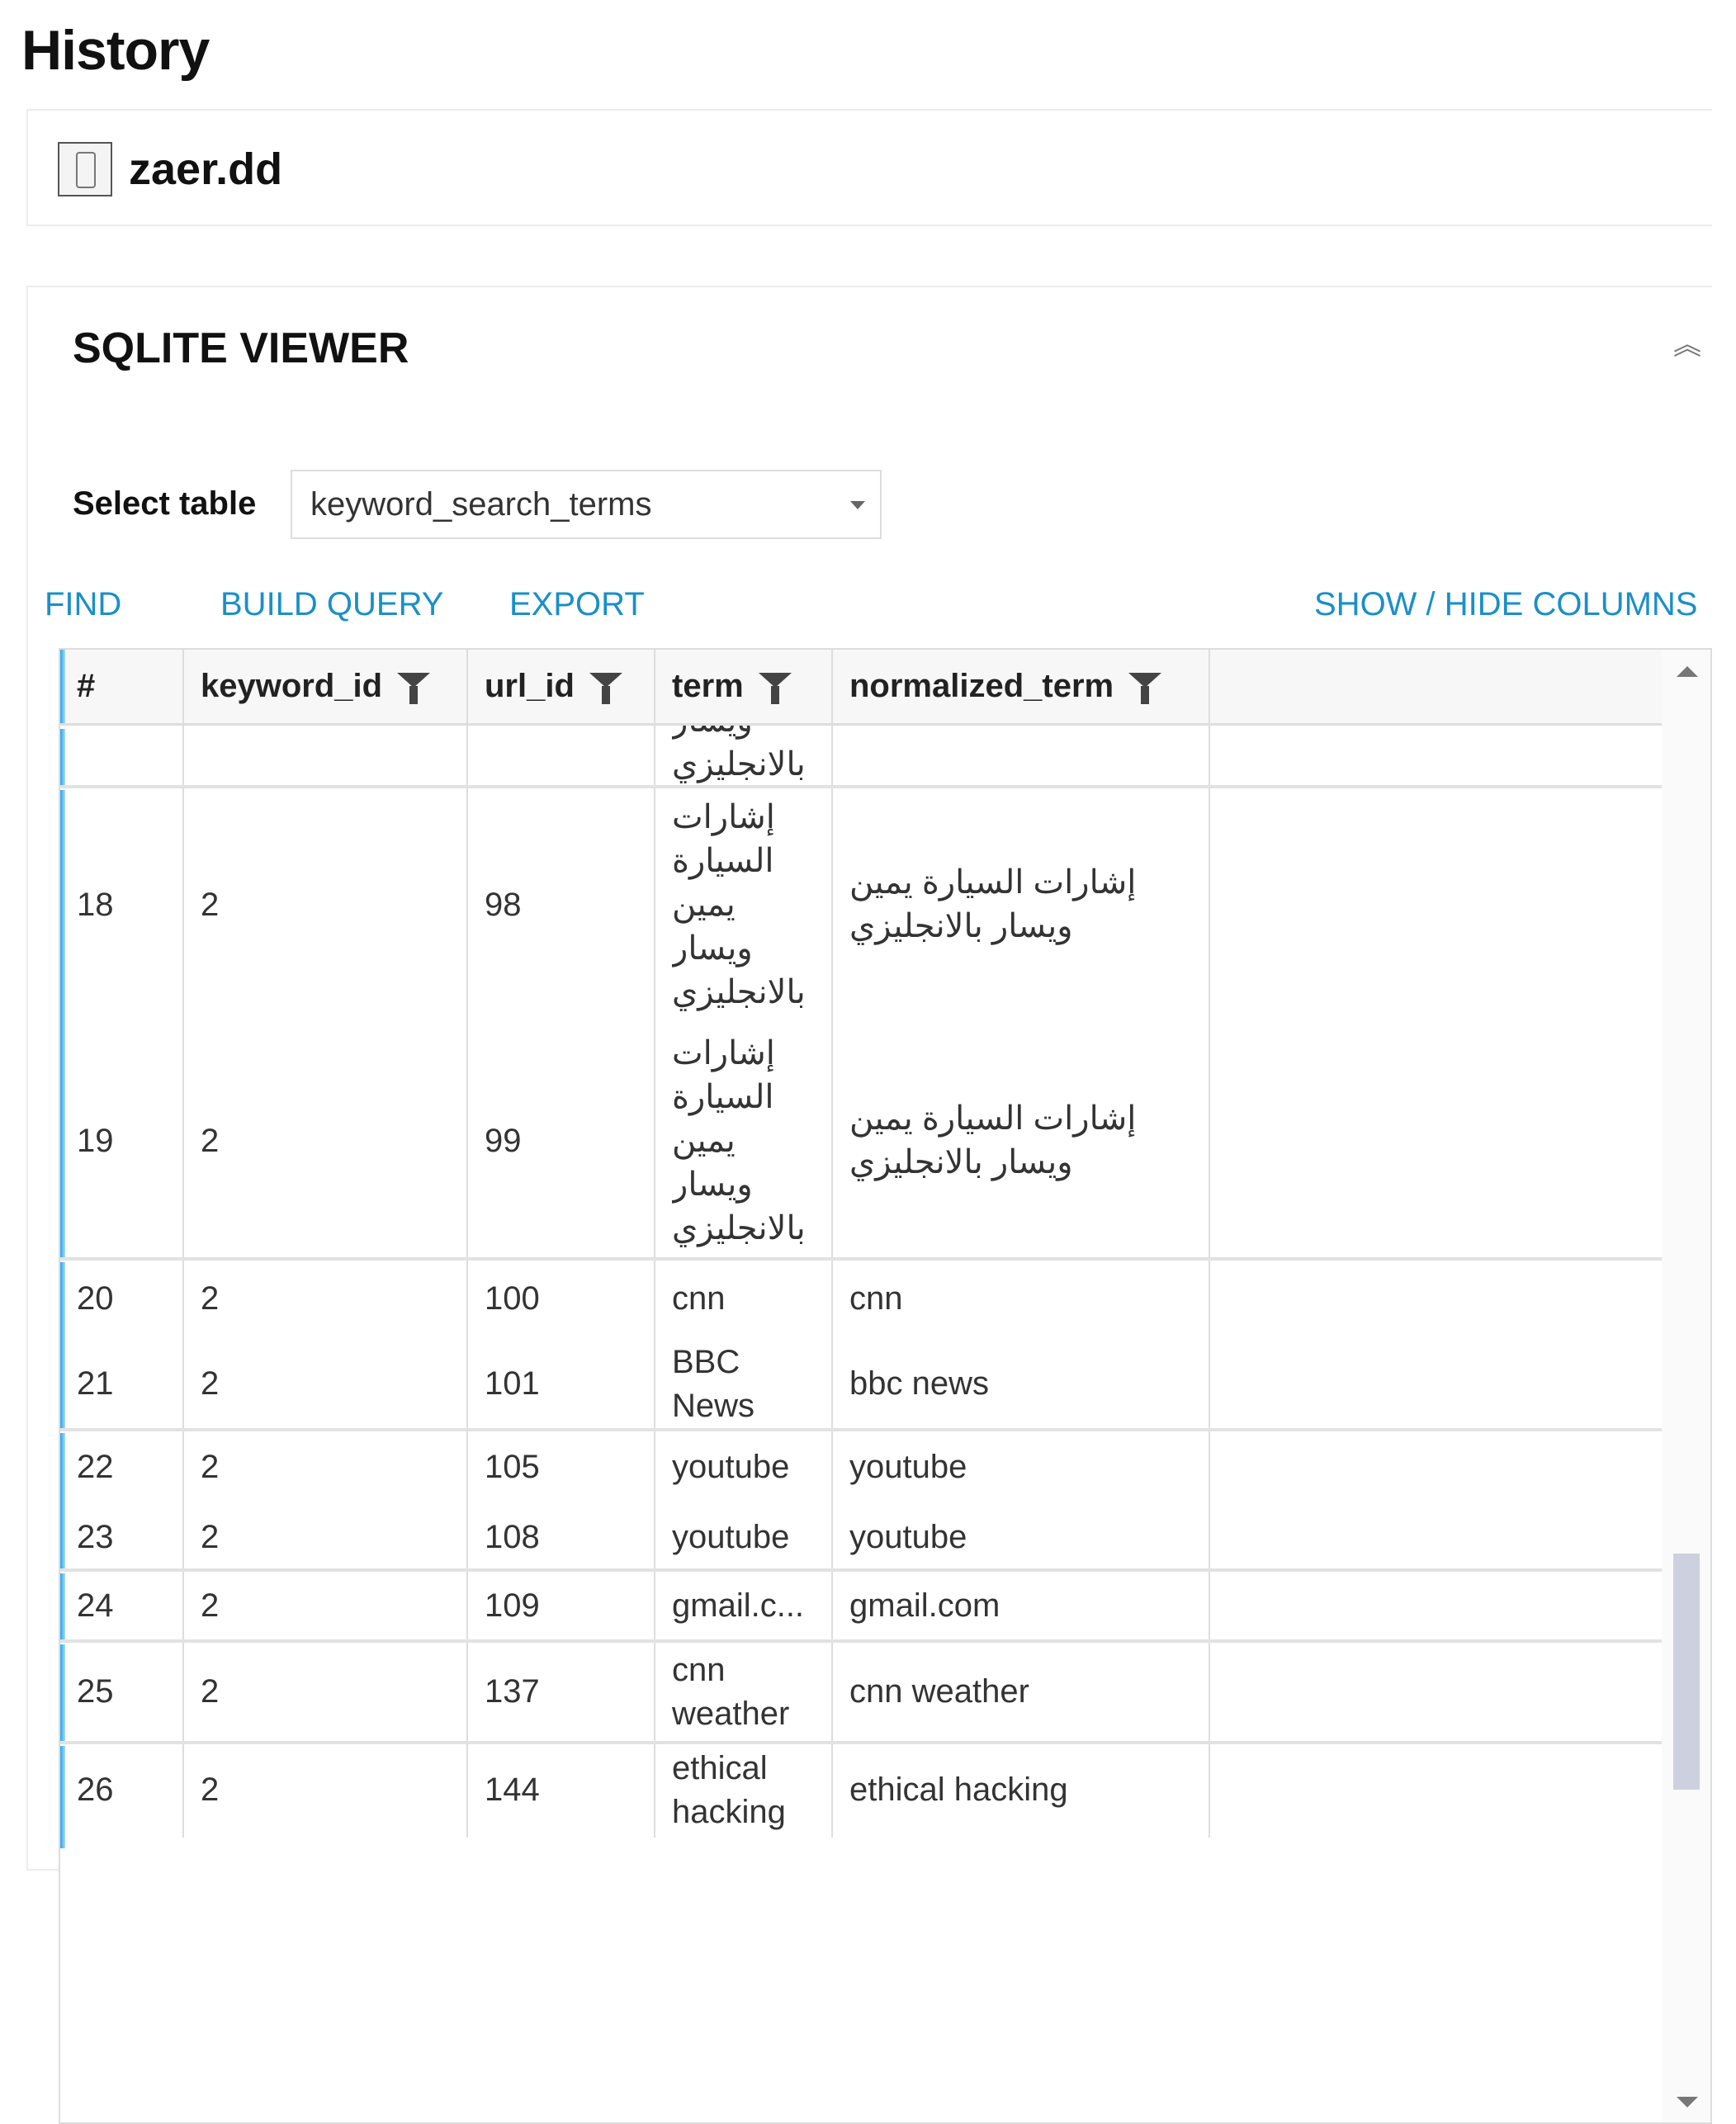 The image size is (1736, 2124). I want to click on table-row: 26 2 144 ethical hacking ethical hacking, so click(861, 1790).